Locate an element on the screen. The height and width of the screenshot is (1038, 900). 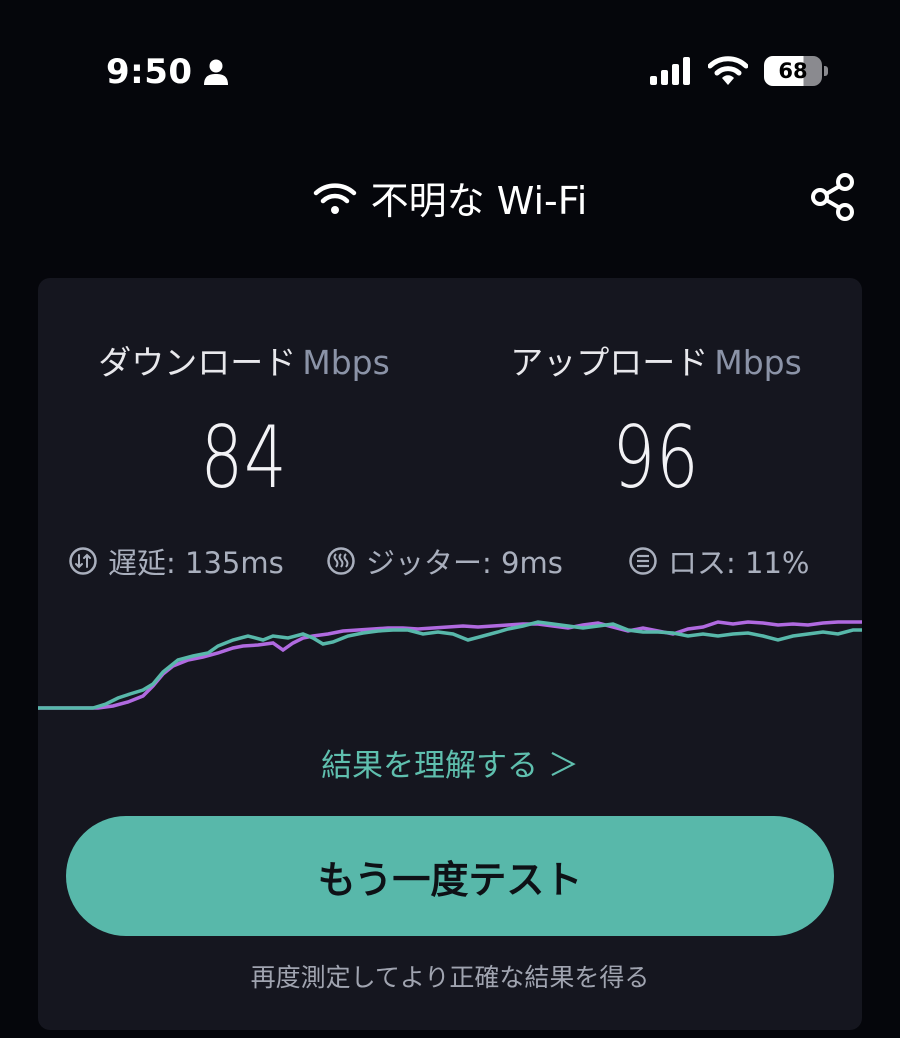
download-unit: Mbps is located at coordinates (346, 362).